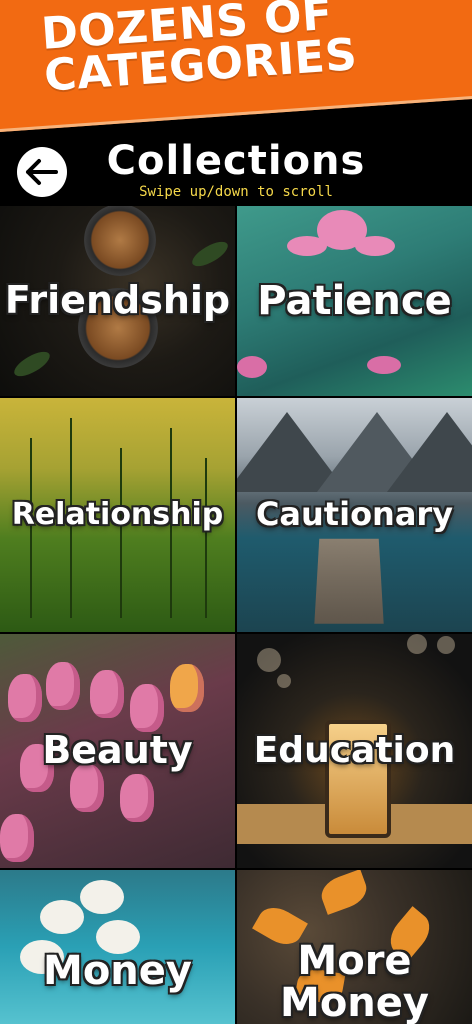 Image resolution: width=472 pixels, height=1024 pixels. What do you see at coordinates (117, 947) in the screenshot?
I see `category-tile-money: Money` at bounding box center [117, 947].